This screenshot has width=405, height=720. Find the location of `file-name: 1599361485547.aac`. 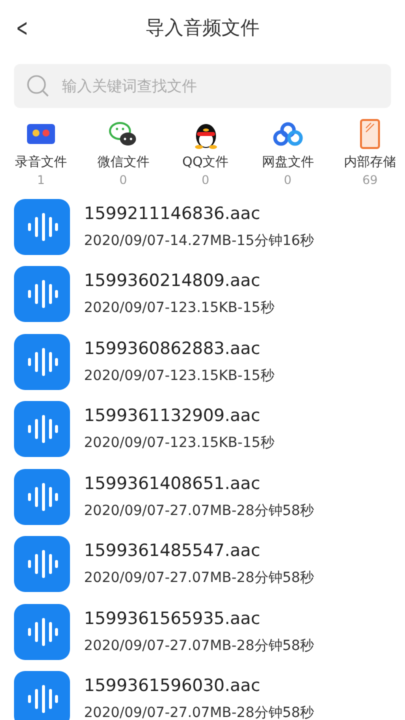

file-name: 1599361485547.aac is located at coordinates (173, 551).